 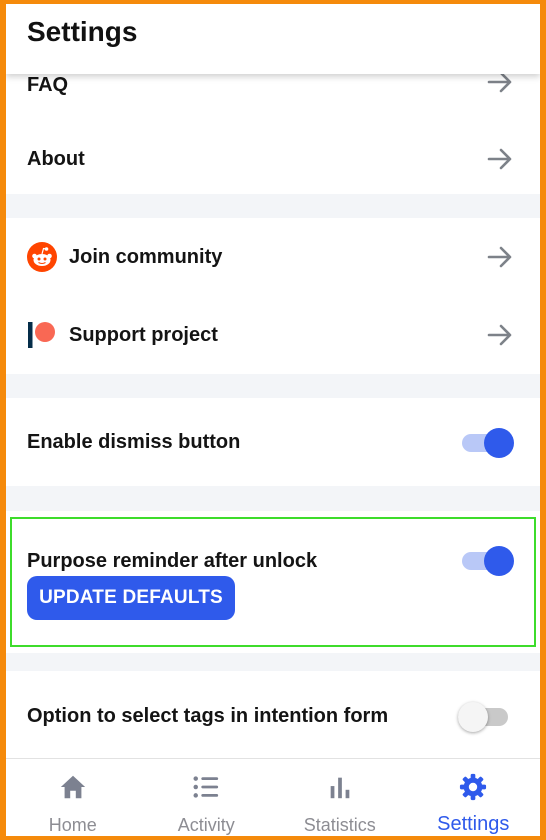 I want to click on enable-dismiss-row: Enable dismiss button, so click(x=273, y=442).